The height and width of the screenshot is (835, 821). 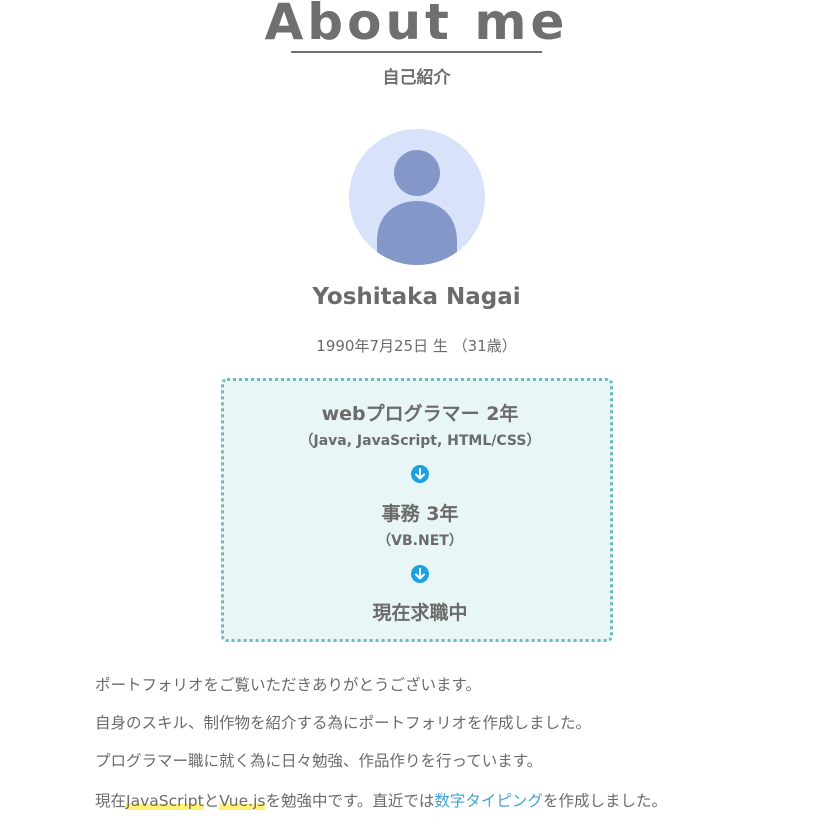 I want to click on highlight-javascript: JavaScript, so click(x=165, y=801).